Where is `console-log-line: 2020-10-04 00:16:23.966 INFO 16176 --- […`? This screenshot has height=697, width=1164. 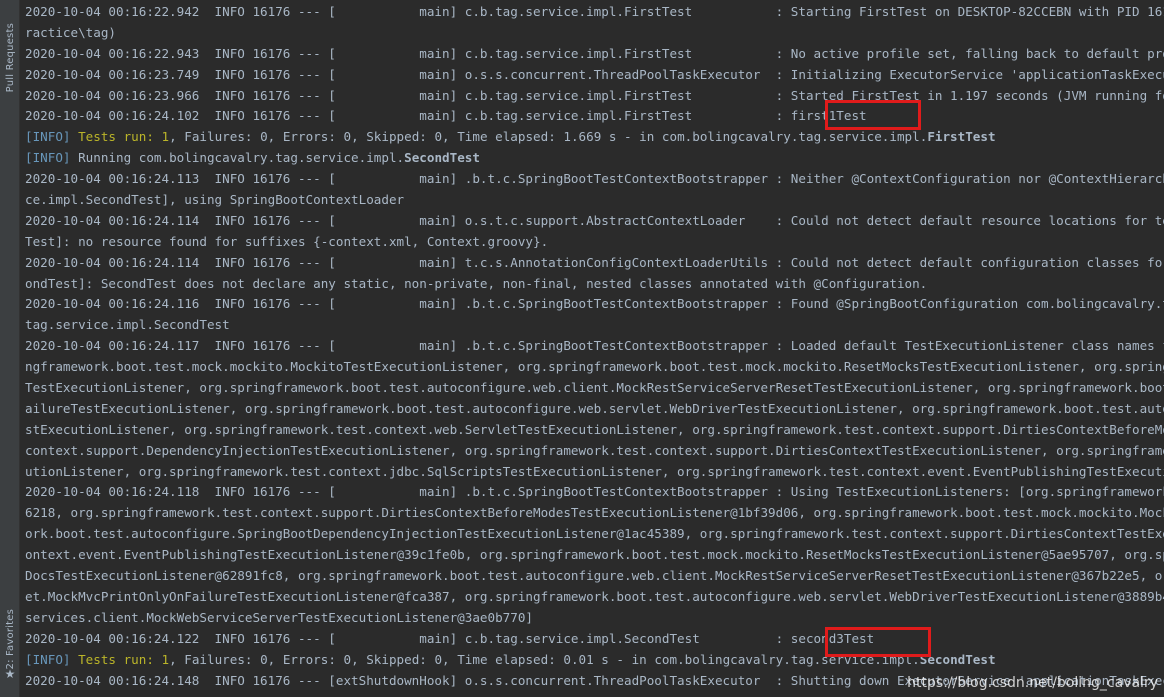 console-log-line: 2020-10-04 00:16:23.966 INFO 16176 --- [… is located at coordinates (594, 95).